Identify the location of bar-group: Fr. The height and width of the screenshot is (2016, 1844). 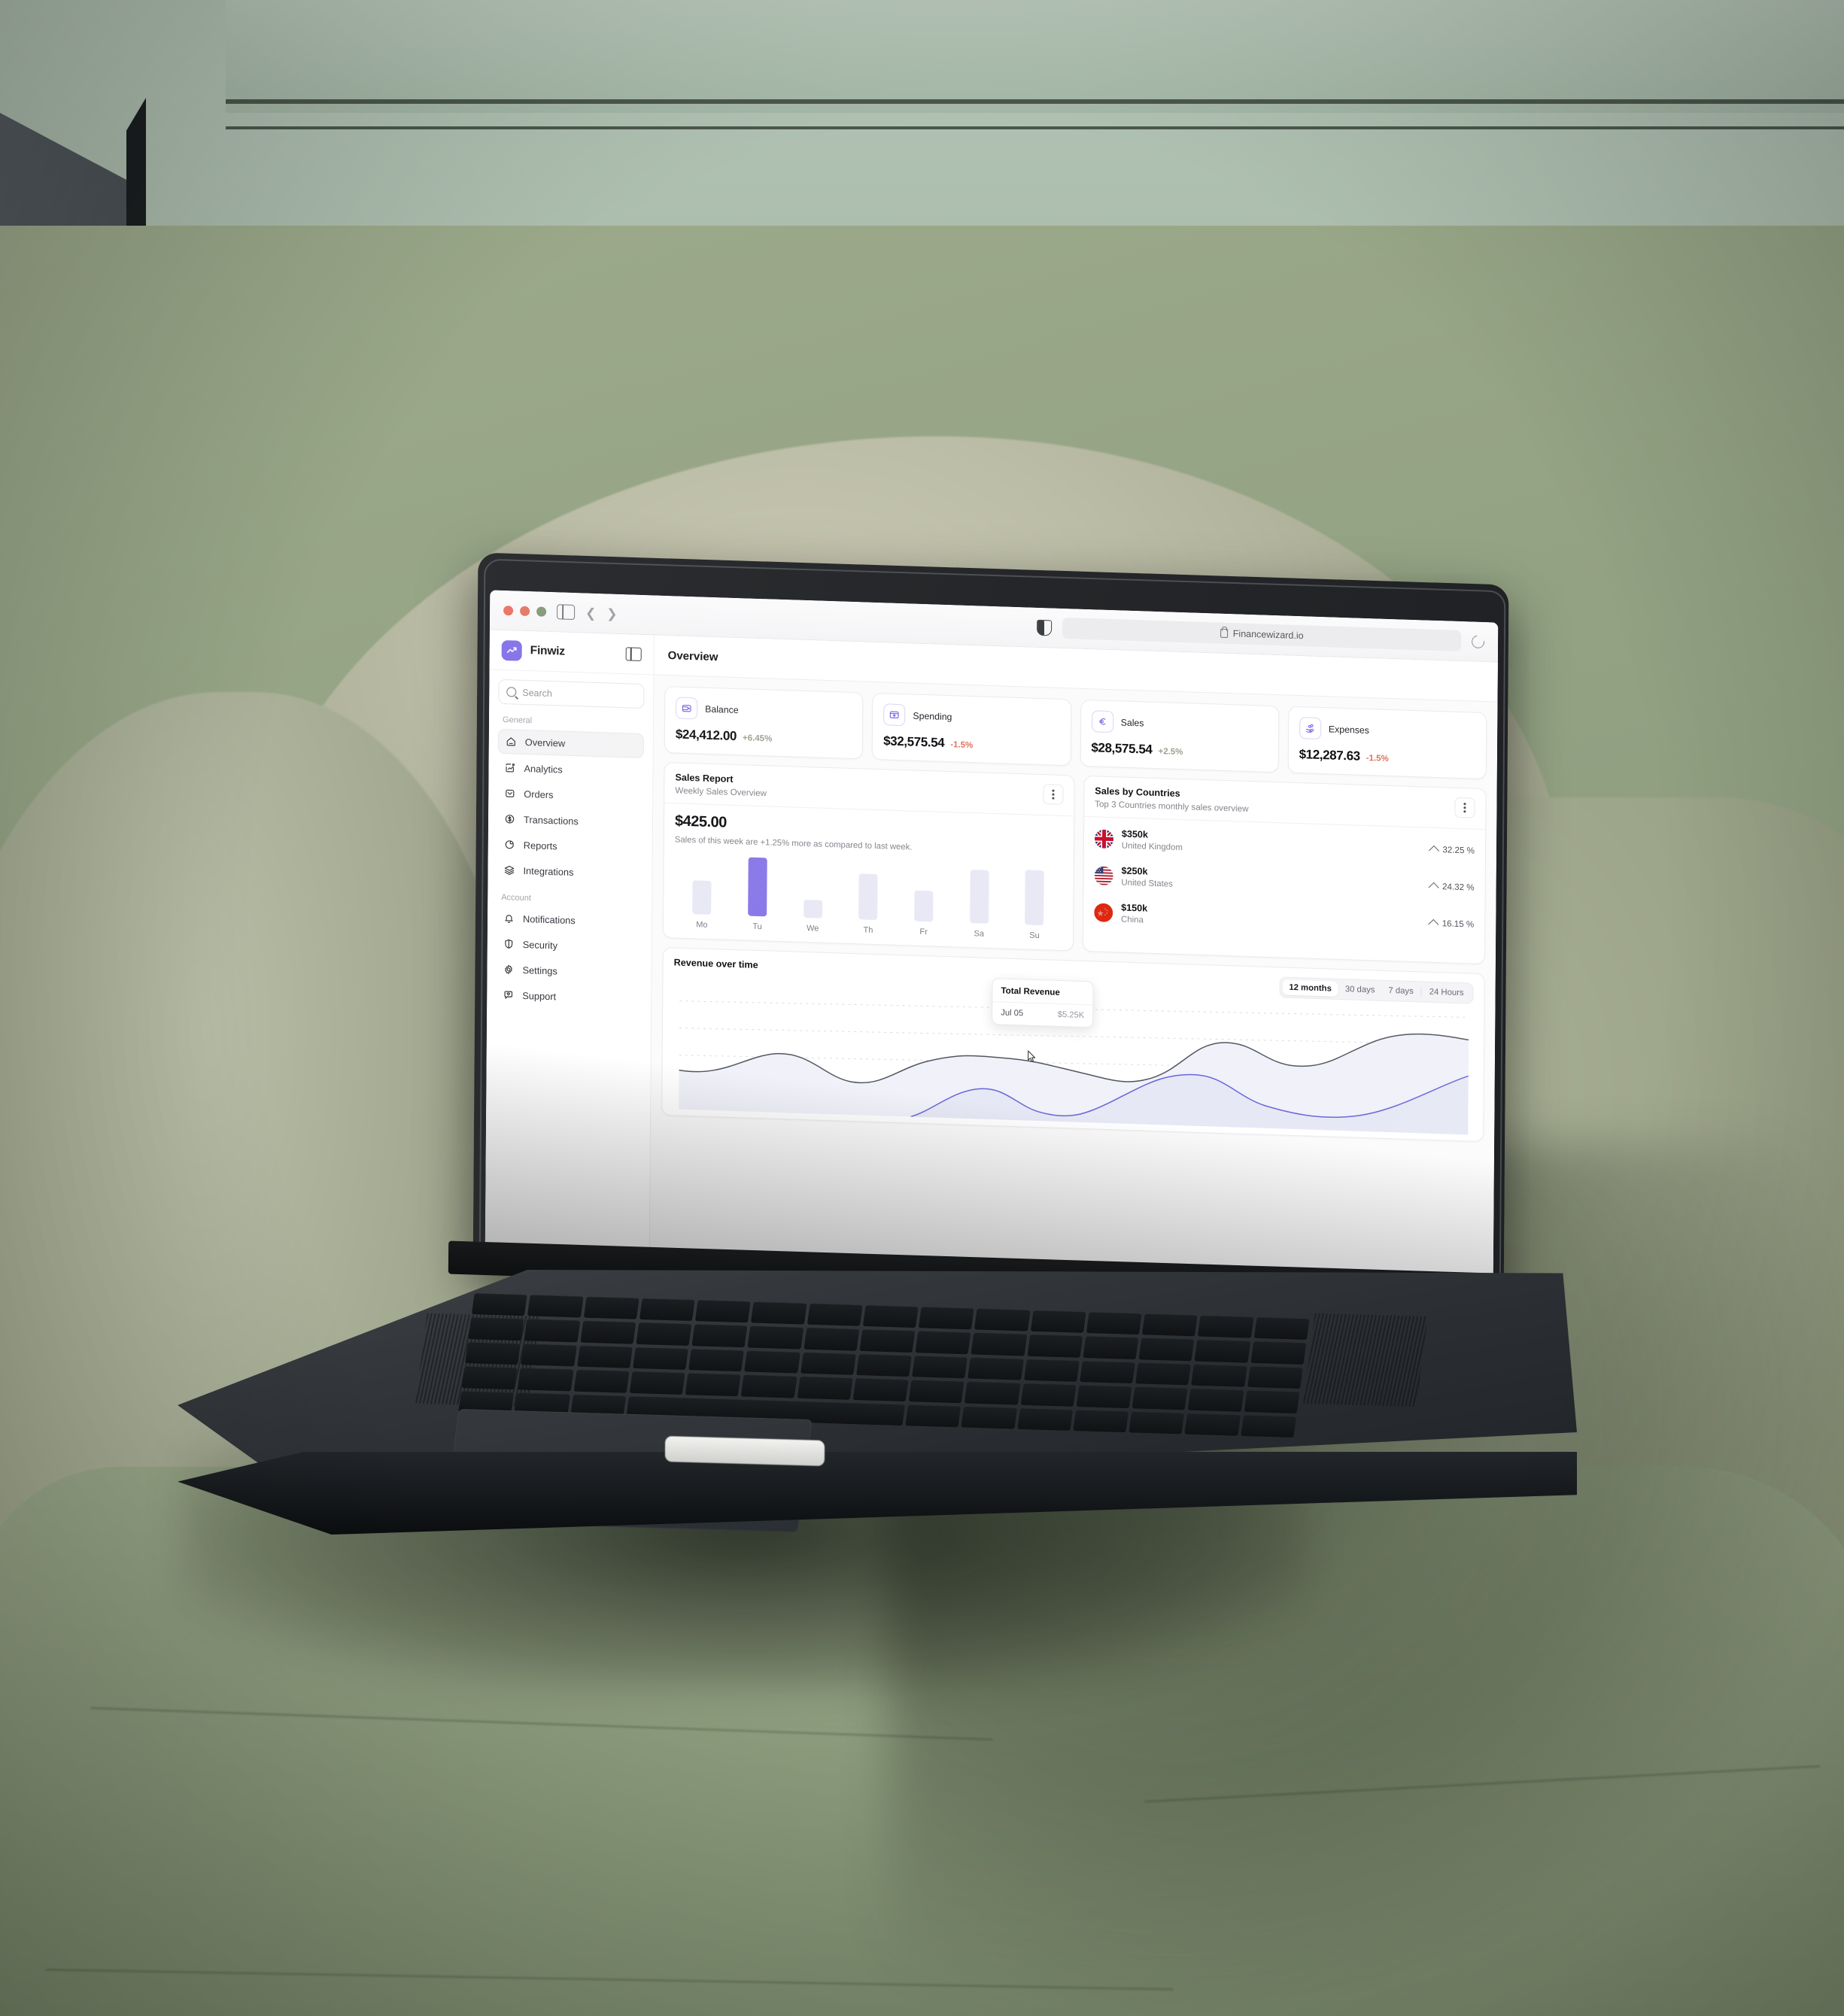
(924, 899).